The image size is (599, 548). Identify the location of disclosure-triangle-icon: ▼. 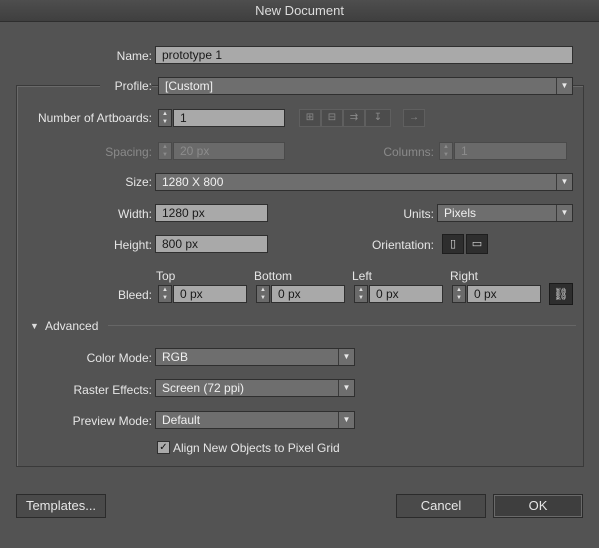
(34, 326).